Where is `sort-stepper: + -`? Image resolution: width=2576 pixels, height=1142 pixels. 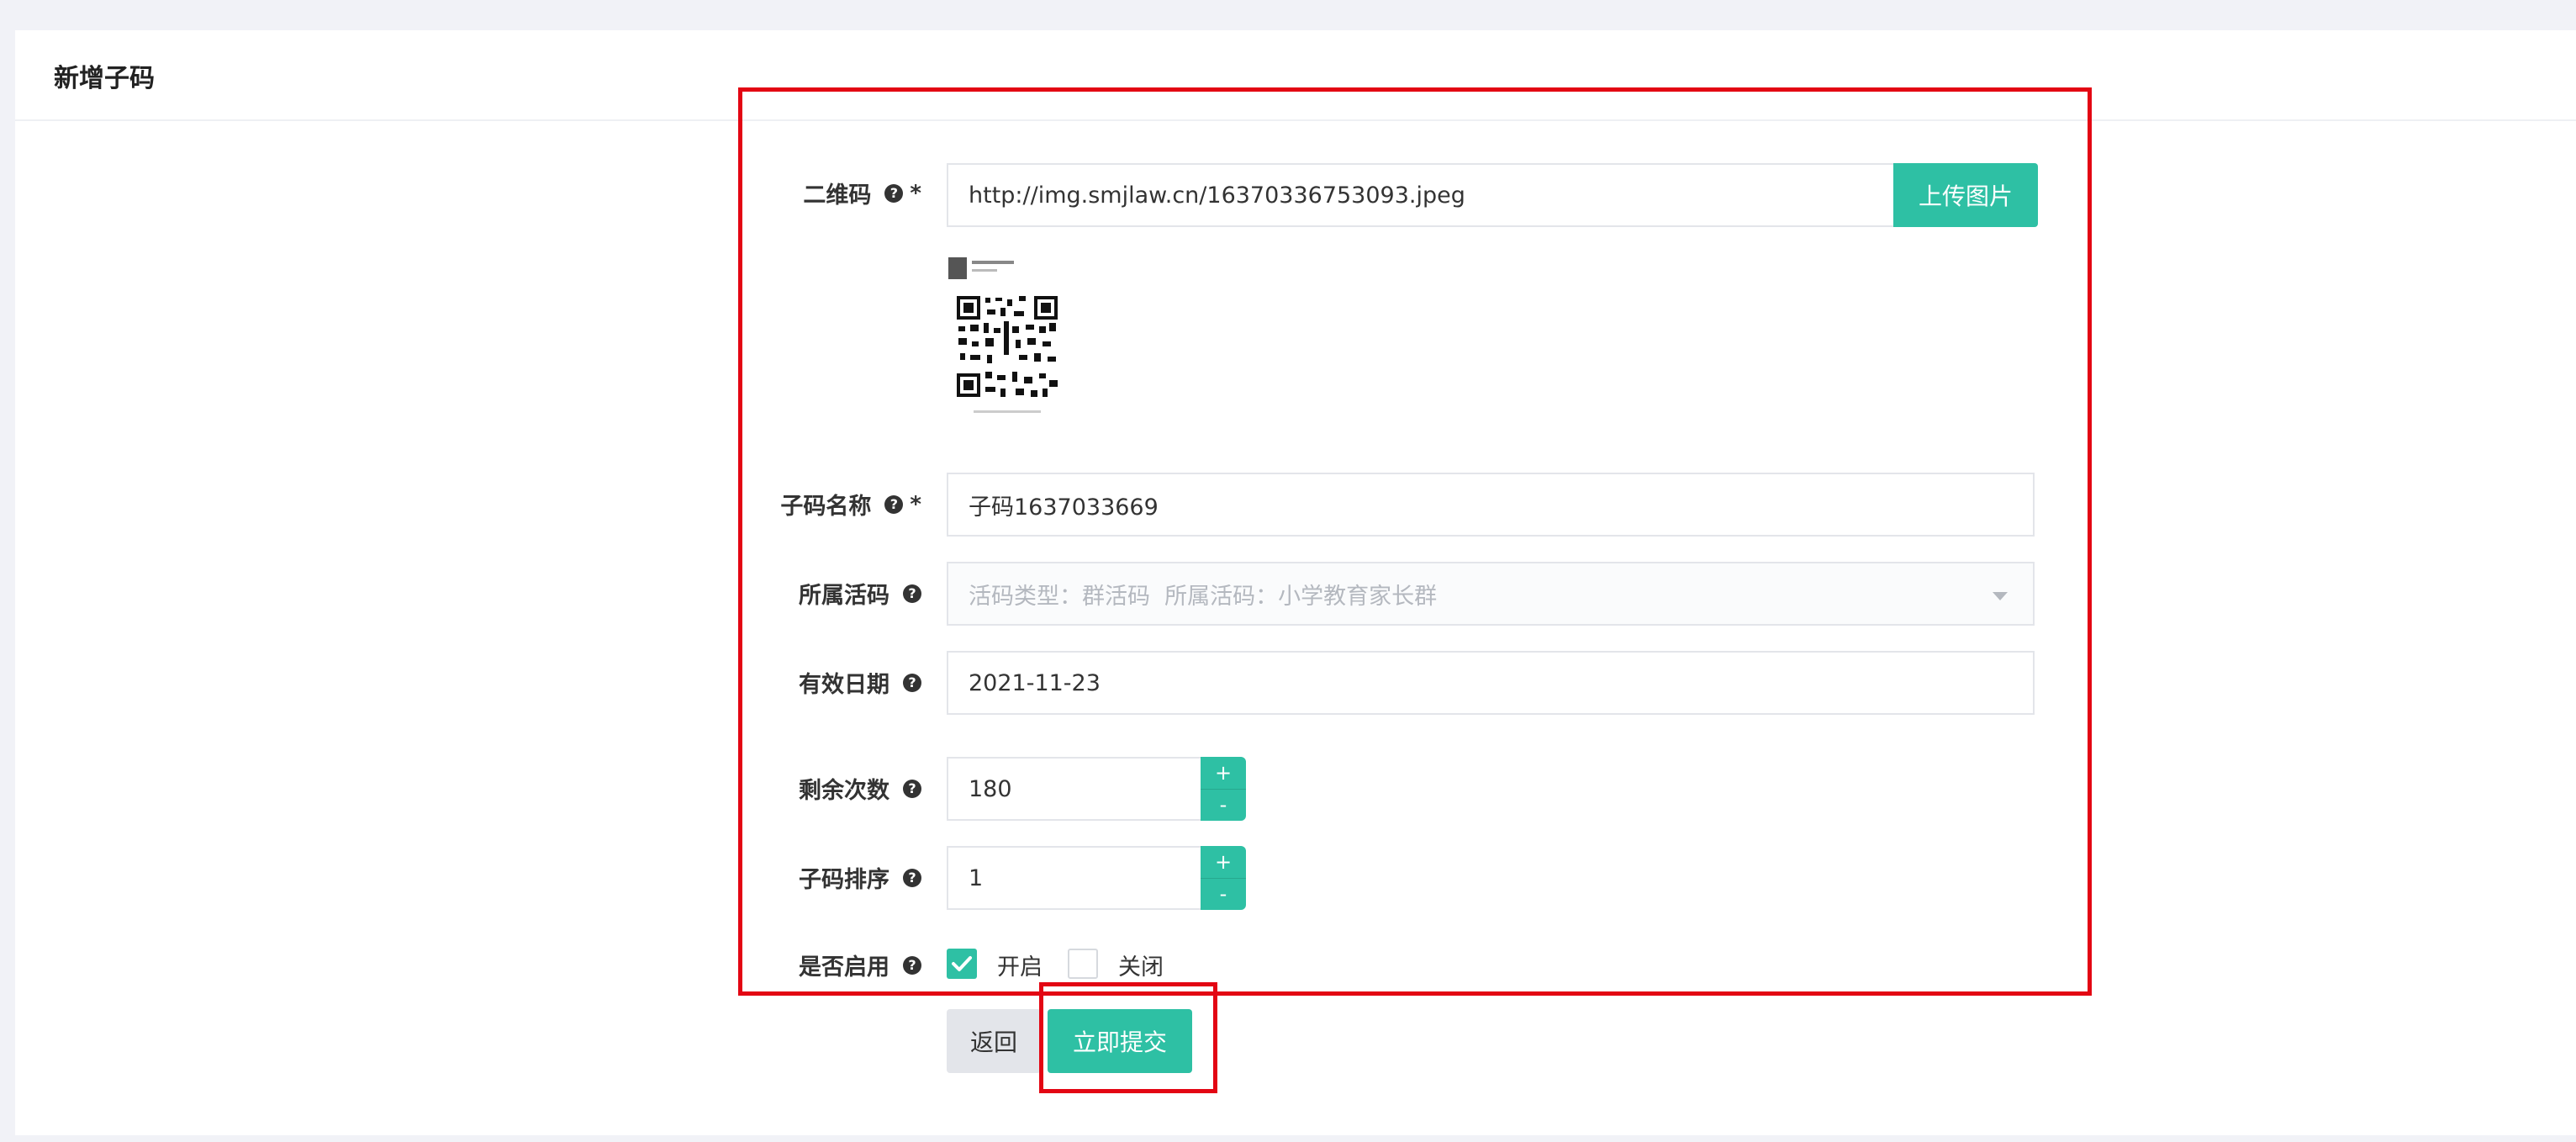
sort-stepper: + - is located at coordinates (1223, 878).